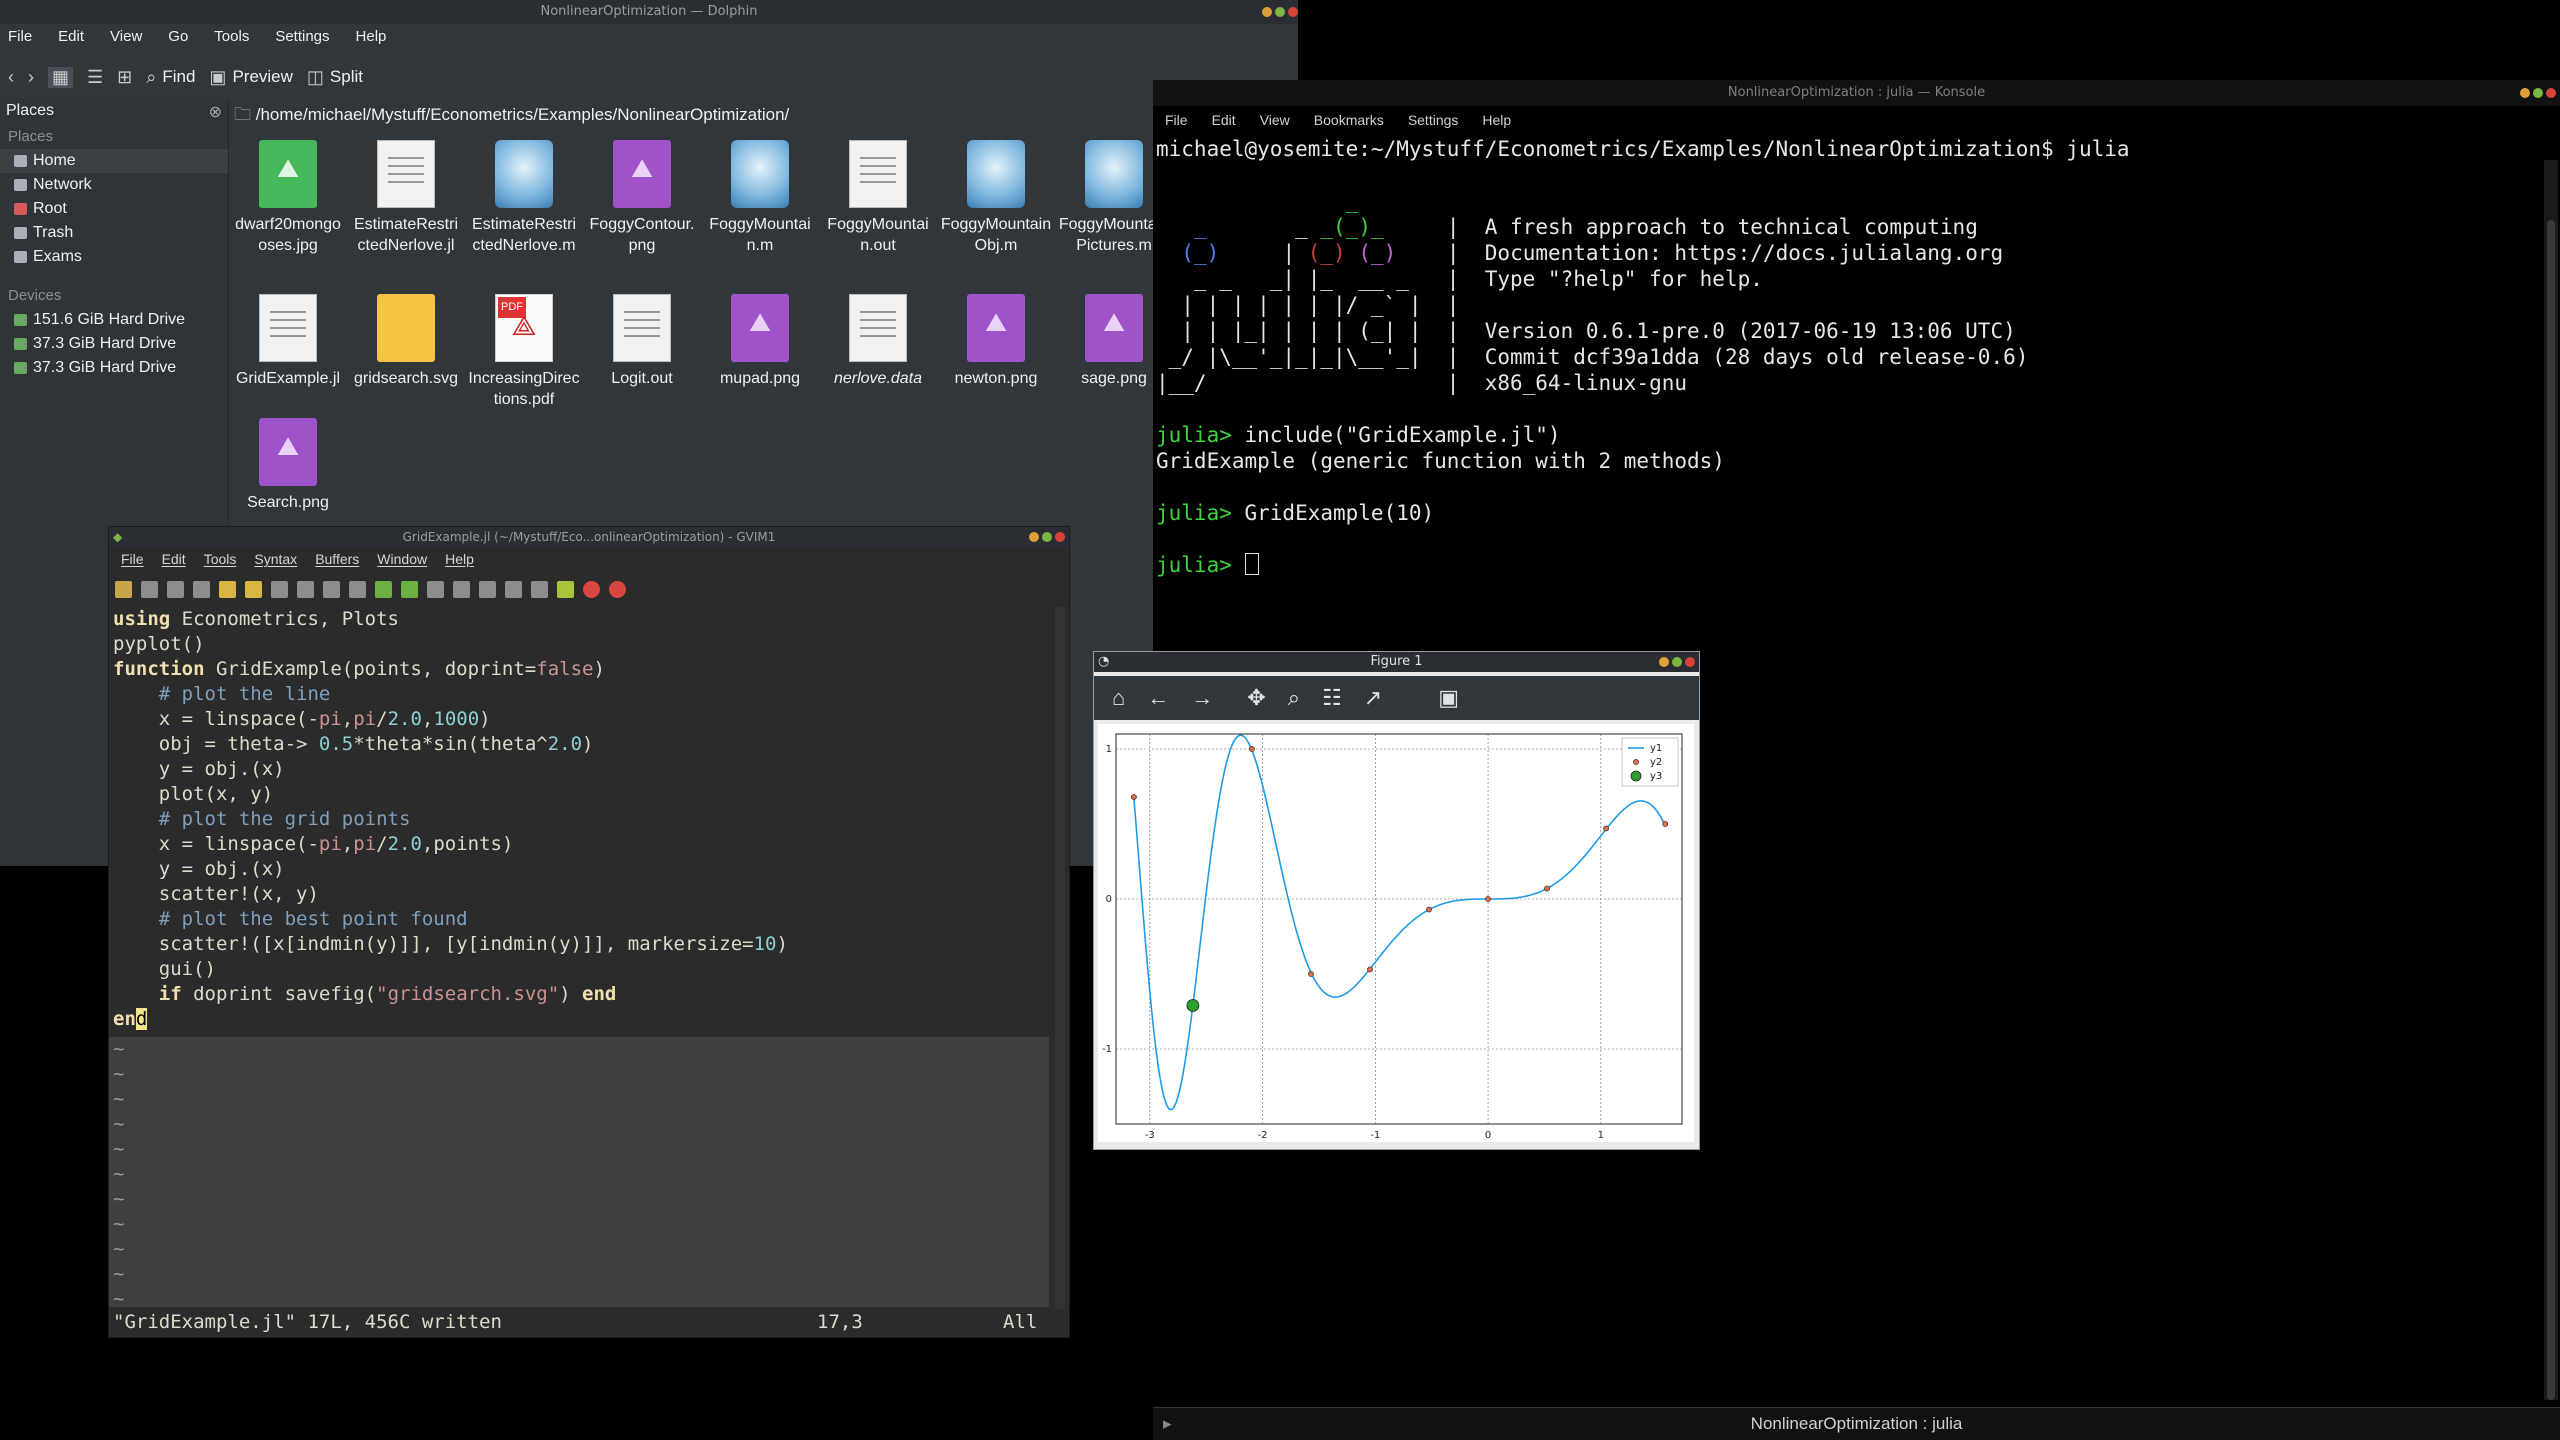  I want to click on details-view-icon: ⊞, so click(124, 77).